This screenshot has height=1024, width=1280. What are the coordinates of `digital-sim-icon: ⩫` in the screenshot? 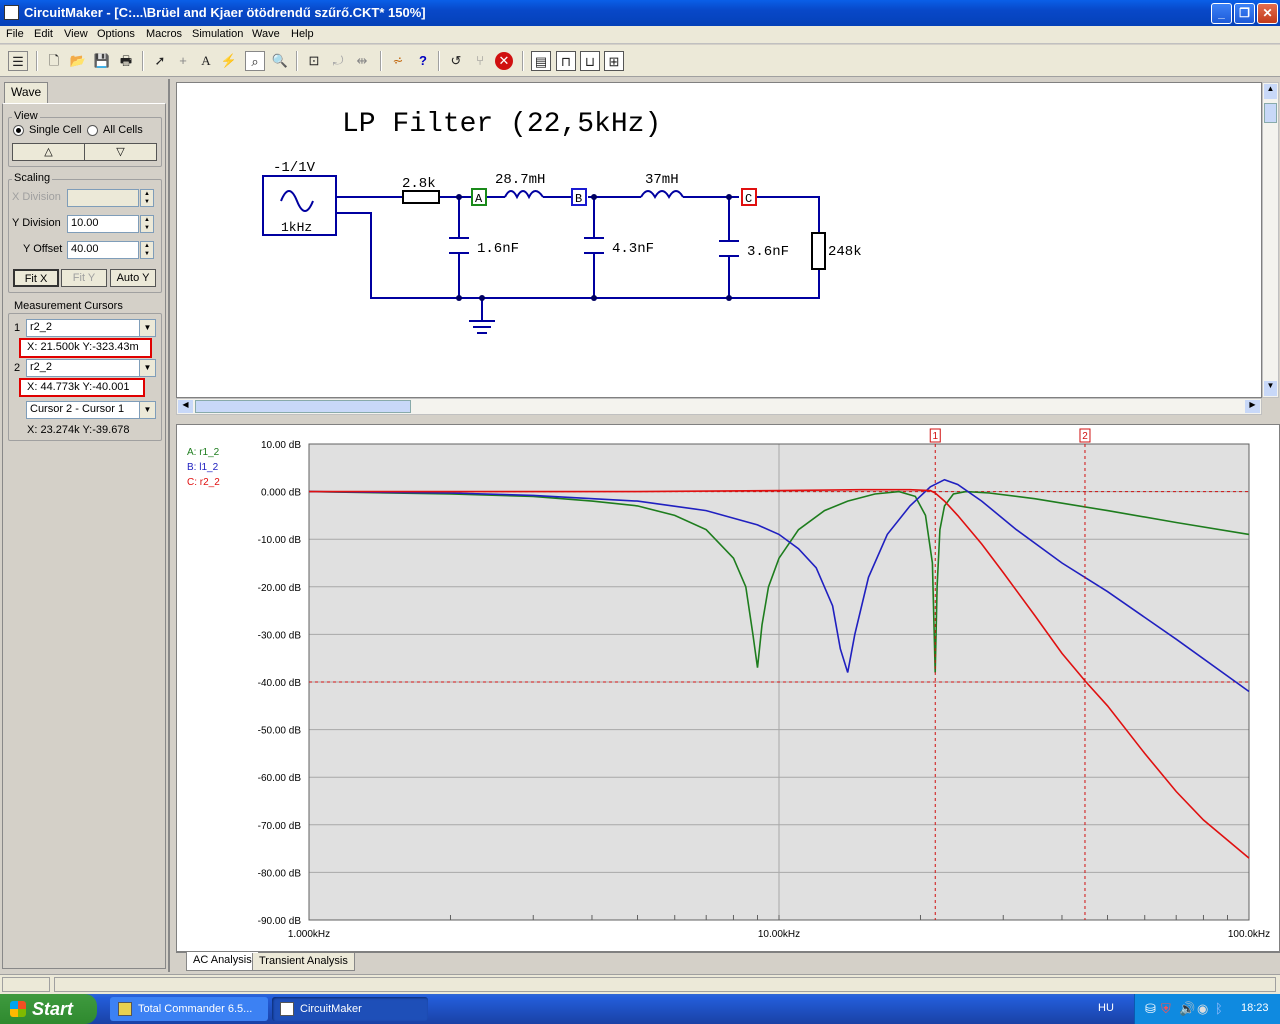 It's located at (398, 61).